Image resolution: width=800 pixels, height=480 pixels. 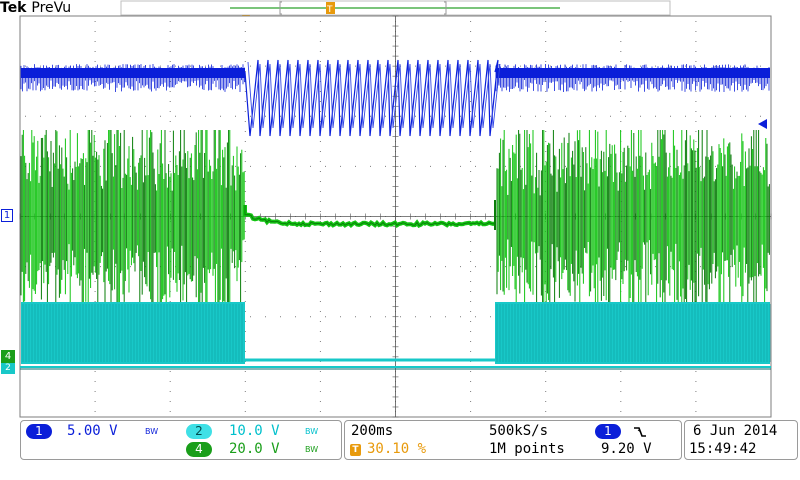 I want to click on ch2-badge: 2, so click(x=199, y=431).